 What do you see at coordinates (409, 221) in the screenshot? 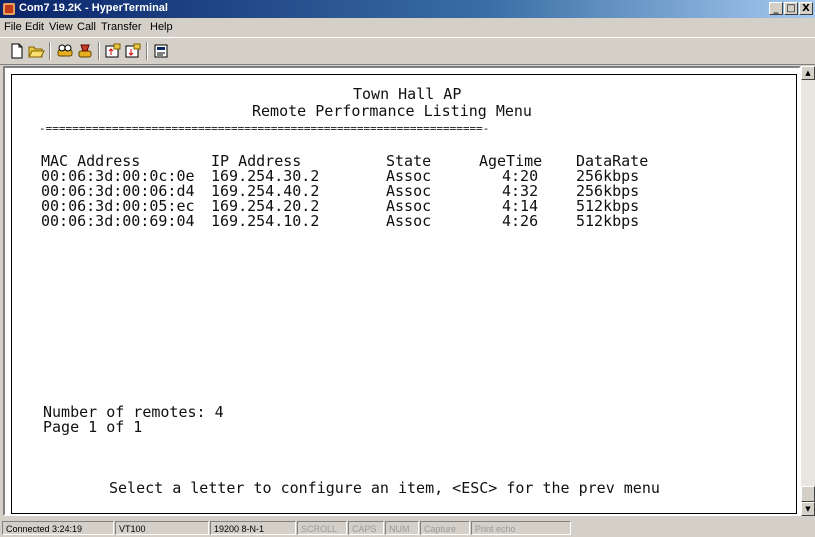
I see `row-state: Assoc` at bounding box center [409, 221].